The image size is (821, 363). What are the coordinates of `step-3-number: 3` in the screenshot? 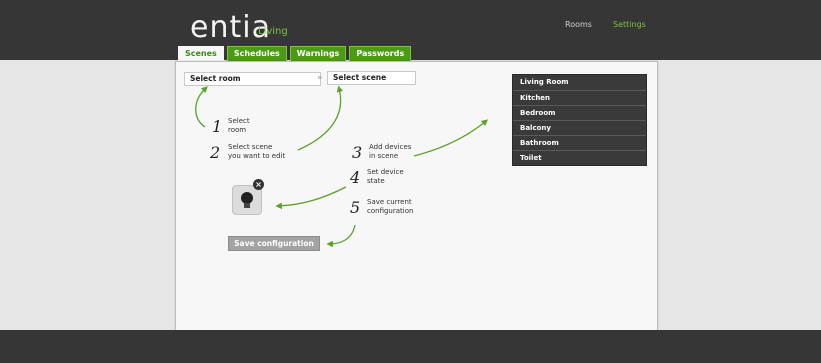 It's located at (357, 152).